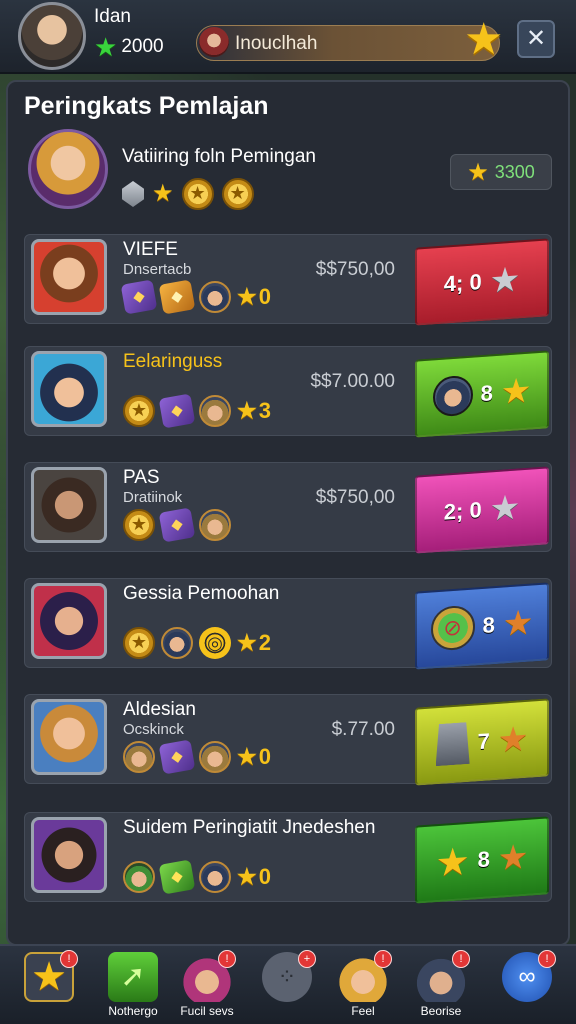 This screenshot has width=576, height=1024. I want to click on quest-avatar, so click(214, 42).